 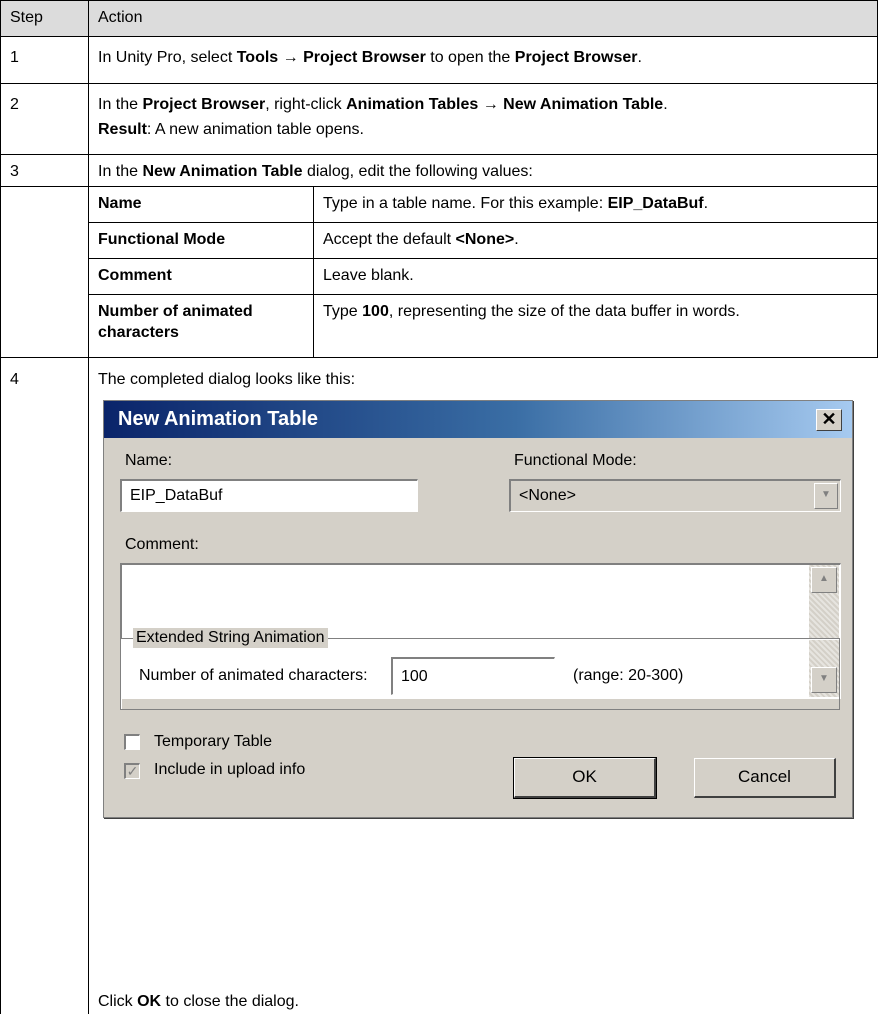 I want to click on name-label: Name:, so click(x=149, y=460).